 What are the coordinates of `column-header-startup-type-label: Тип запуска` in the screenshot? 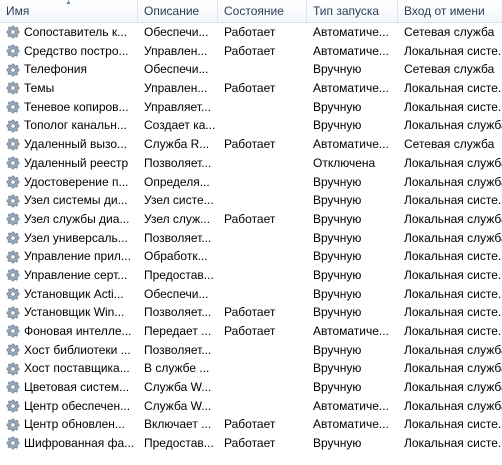 It's located at (346, 11).